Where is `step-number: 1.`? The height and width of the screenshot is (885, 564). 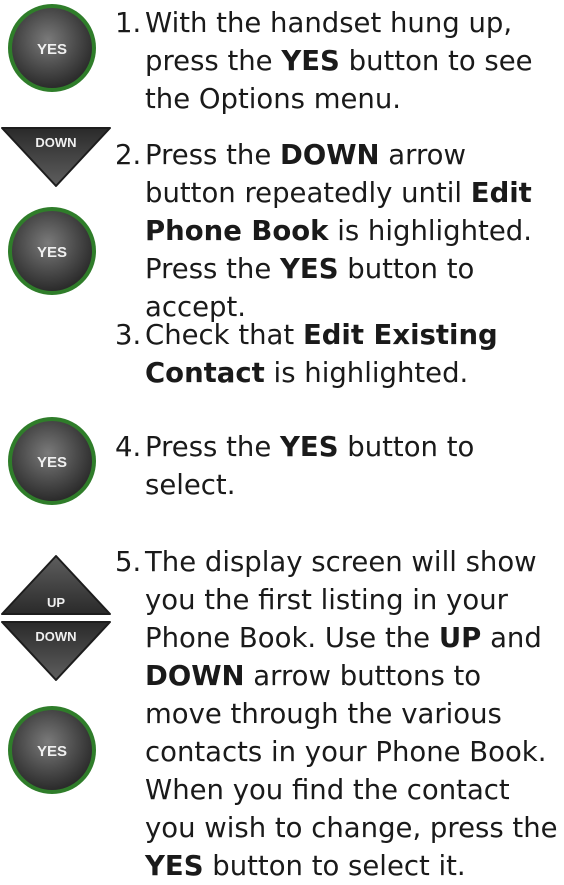
step-number: 1. is located at coordinates (128, 23).